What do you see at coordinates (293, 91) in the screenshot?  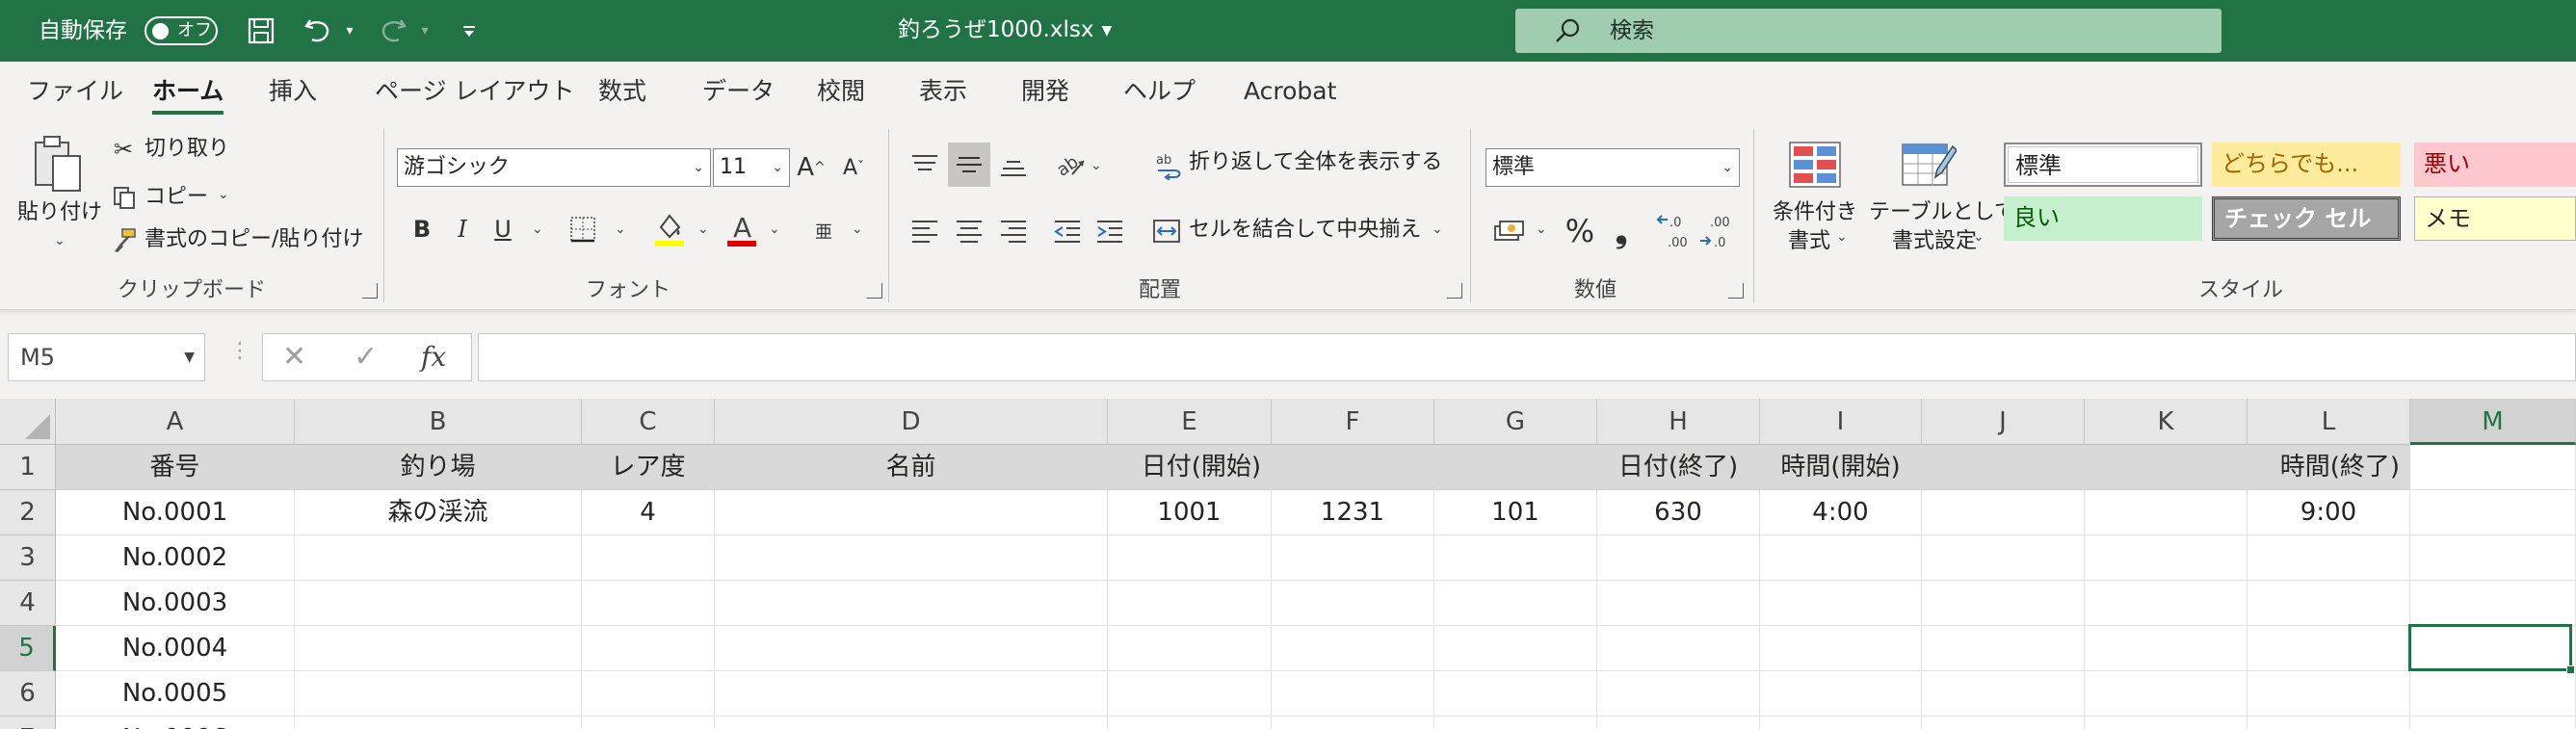 I see `tab-insert: 挿入` at bounding box center [293, 91].